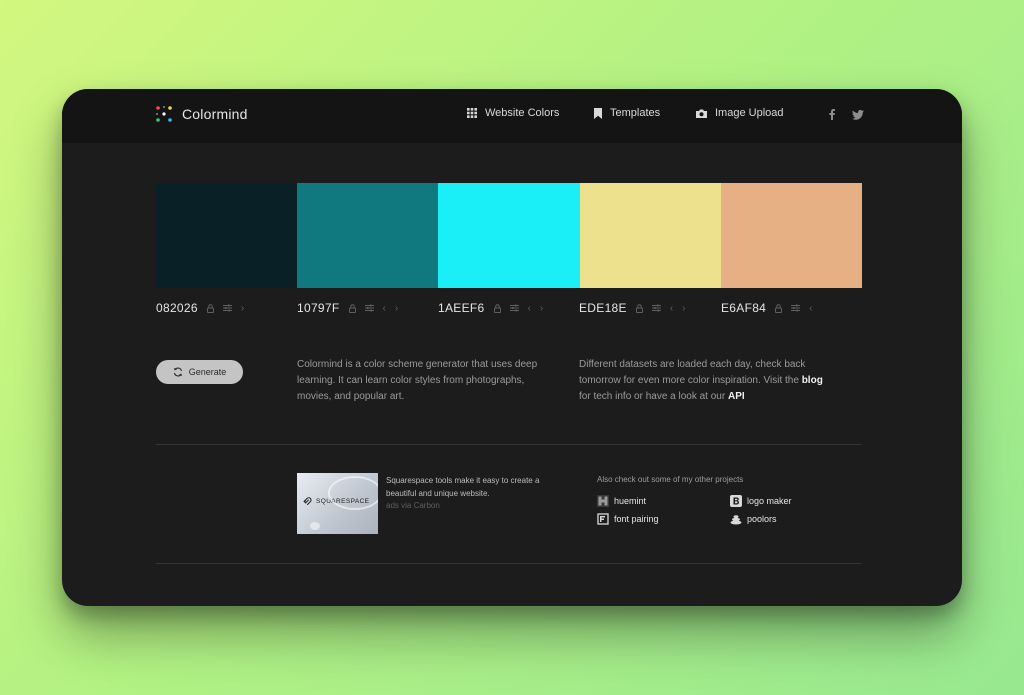 Image resolution: width=1024 pixels, height=695 pixels. I want to click on generate-button: Generate, so click(199, 372).